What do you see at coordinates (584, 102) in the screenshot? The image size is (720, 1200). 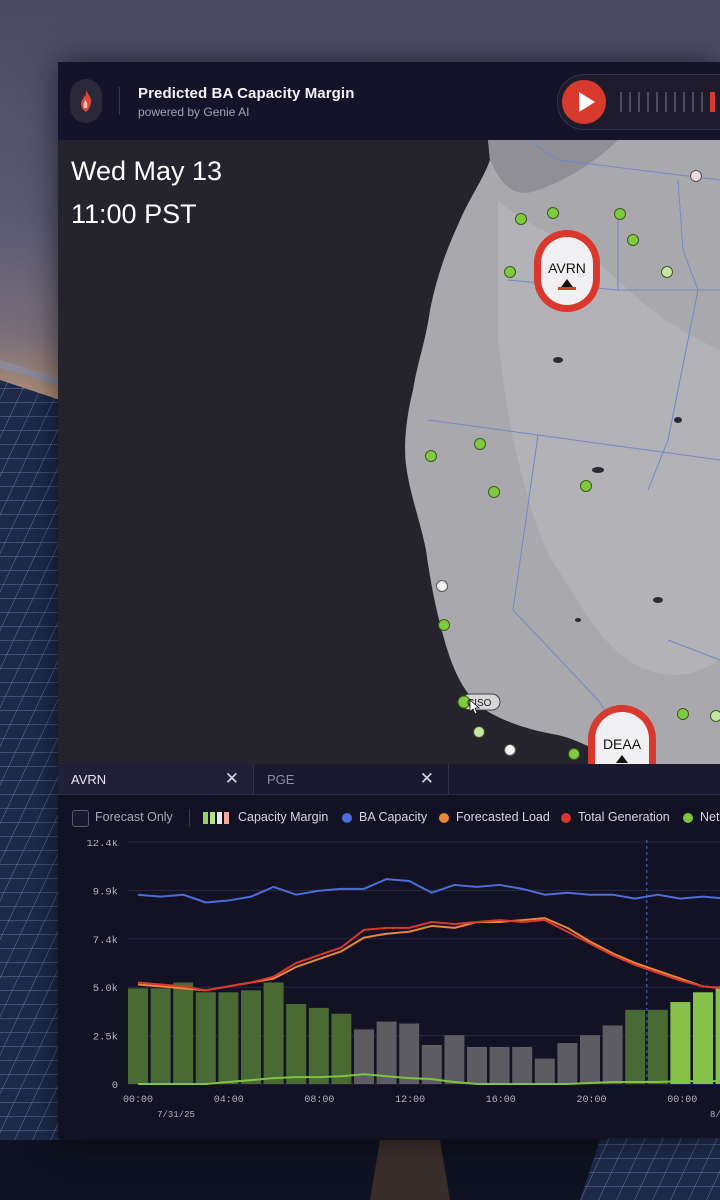 I see `play-button` at bounding box center [584, 102].